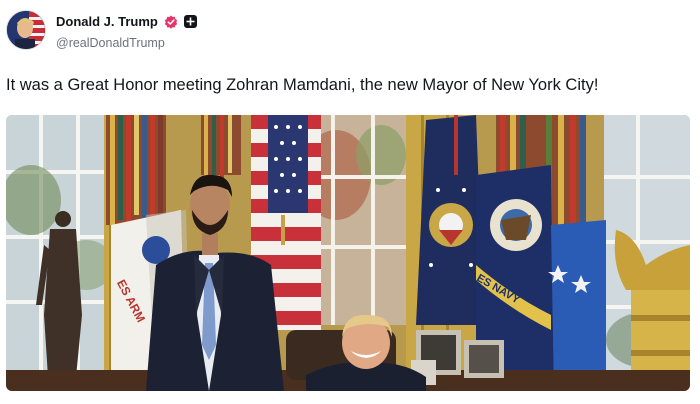  I want to click on author-handle: @realDonaldTrump, so click(110, 43).